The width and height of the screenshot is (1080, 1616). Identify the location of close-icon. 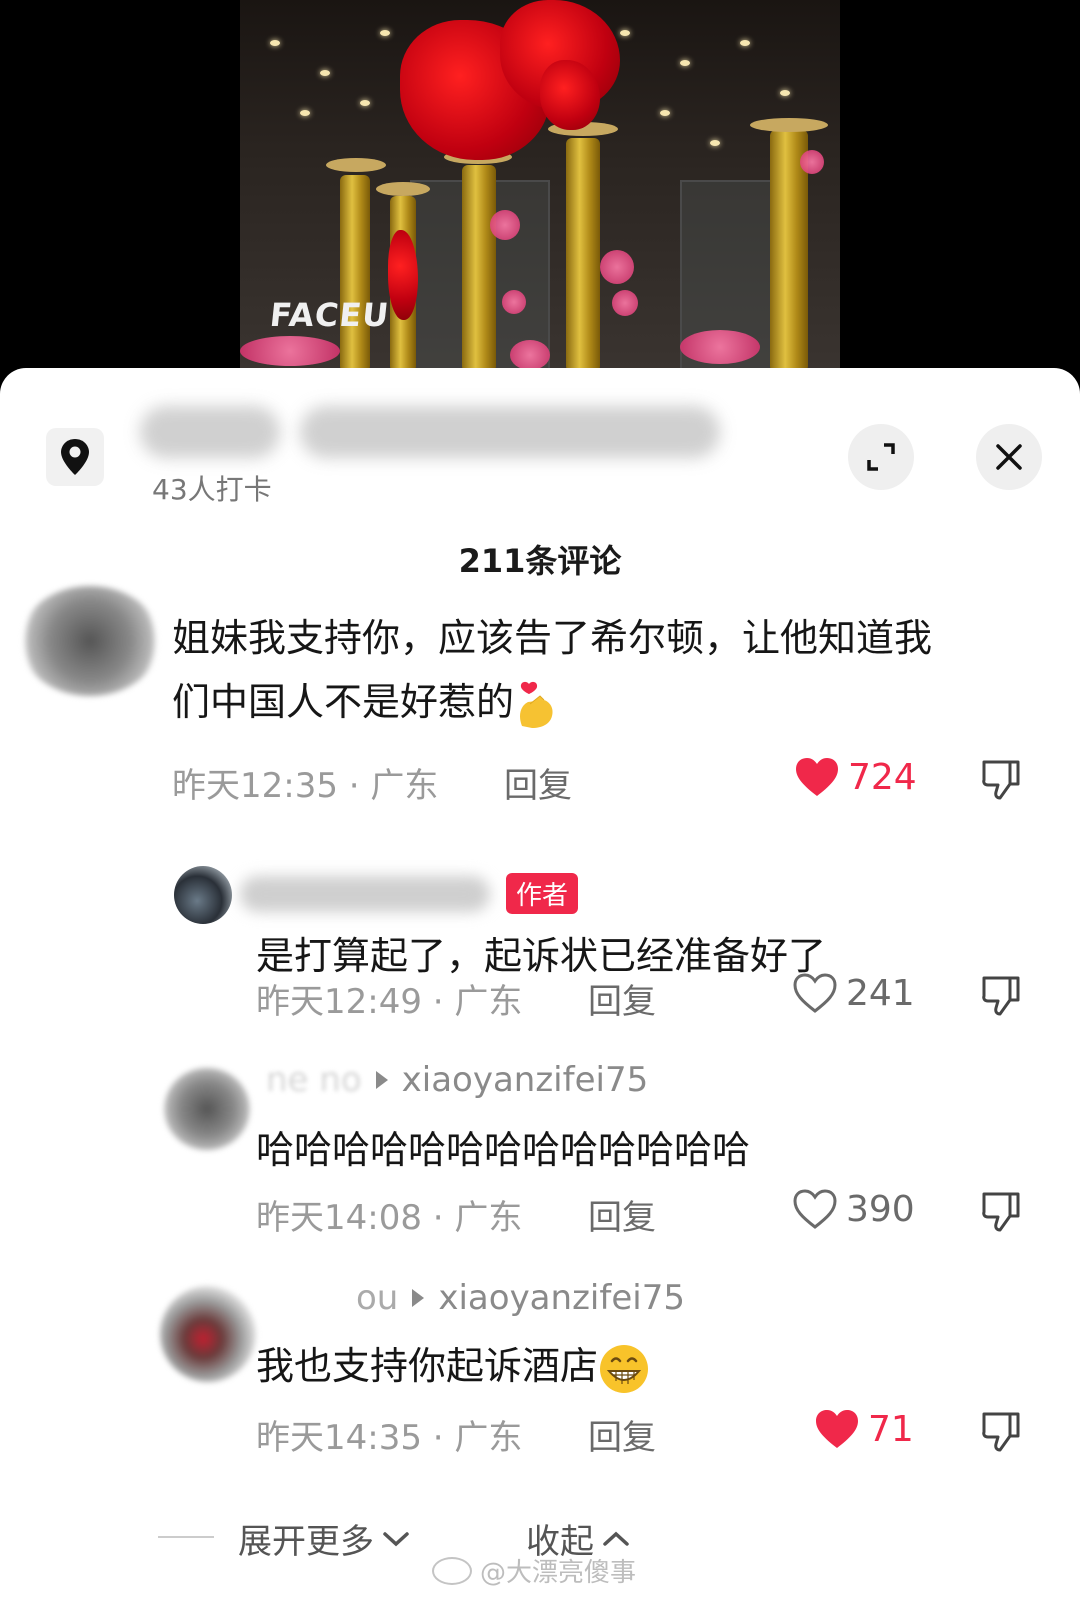
(1009, 457).